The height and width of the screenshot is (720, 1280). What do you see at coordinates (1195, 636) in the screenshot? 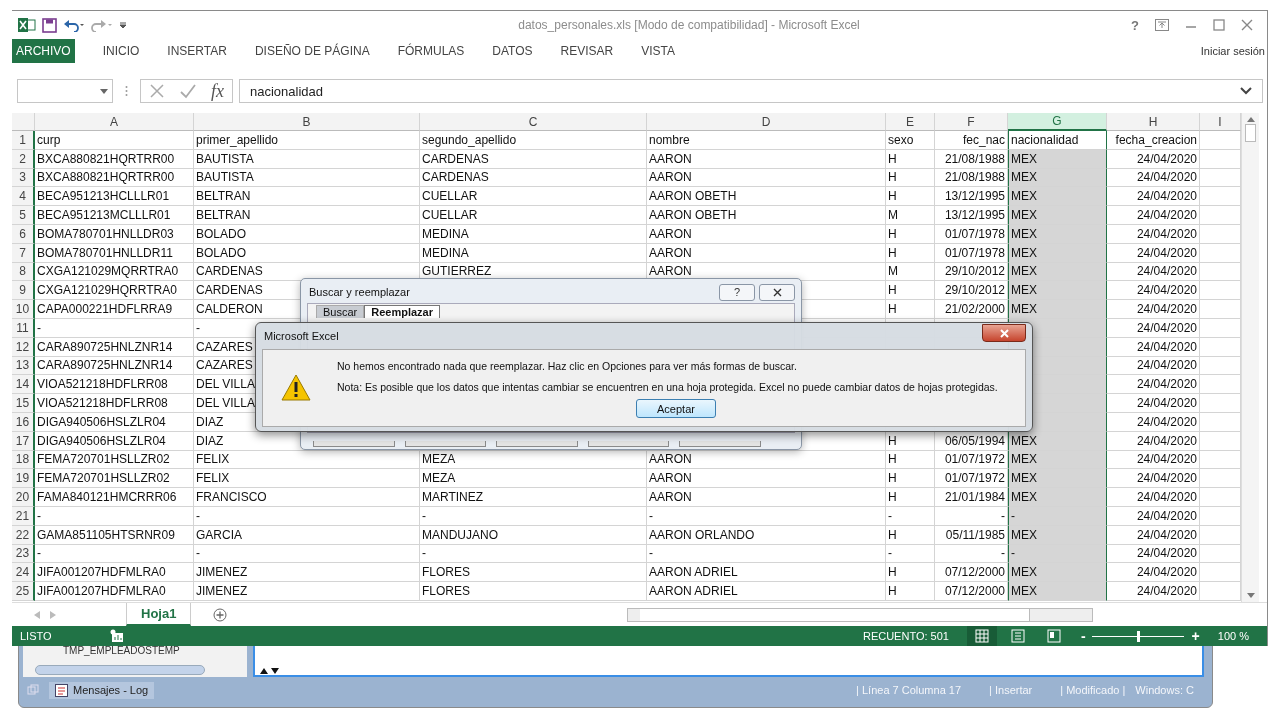
I see `zoom-in-button: +` at bounding box center [1195, 636].